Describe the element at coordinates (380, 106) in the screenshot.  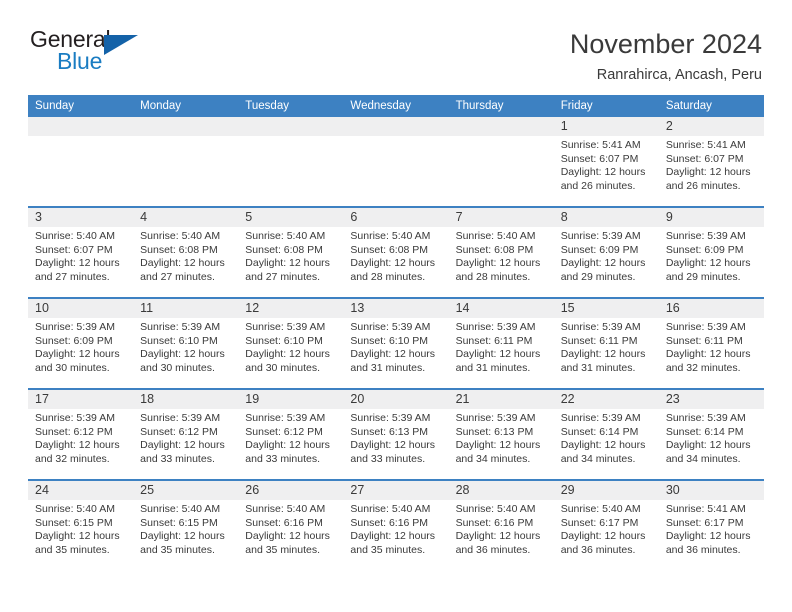
I see `weekday-header-wednesday: Wednesday` at that location.